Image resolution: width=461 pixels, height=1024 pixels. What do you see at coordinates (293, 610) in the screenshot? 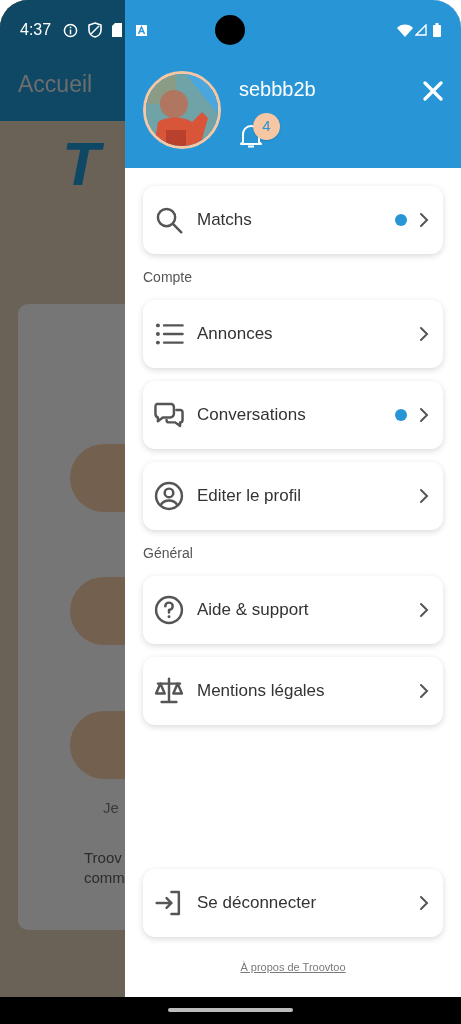
I see `menu-item: Aide & support` at bounding box center [293, 610].